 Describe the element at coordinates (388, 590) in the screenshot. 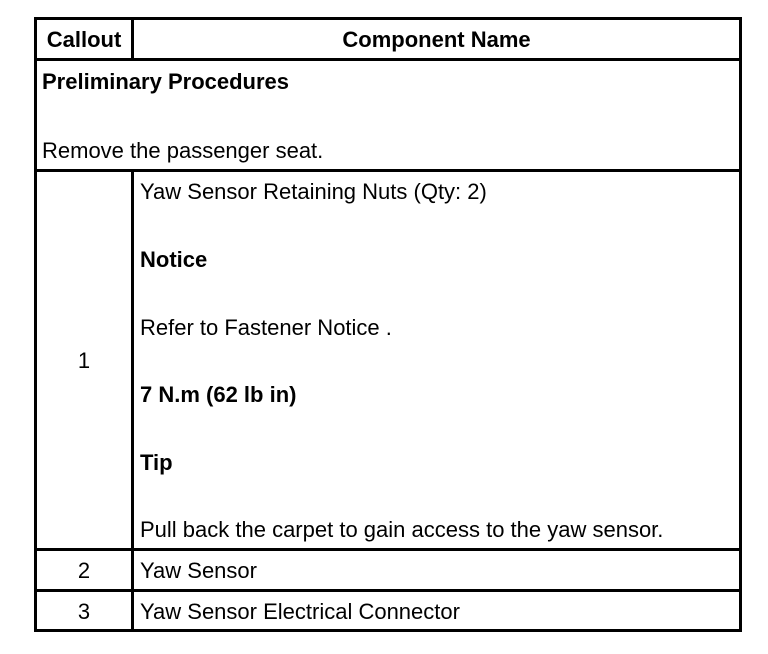

I see `row2-divider` at that location.